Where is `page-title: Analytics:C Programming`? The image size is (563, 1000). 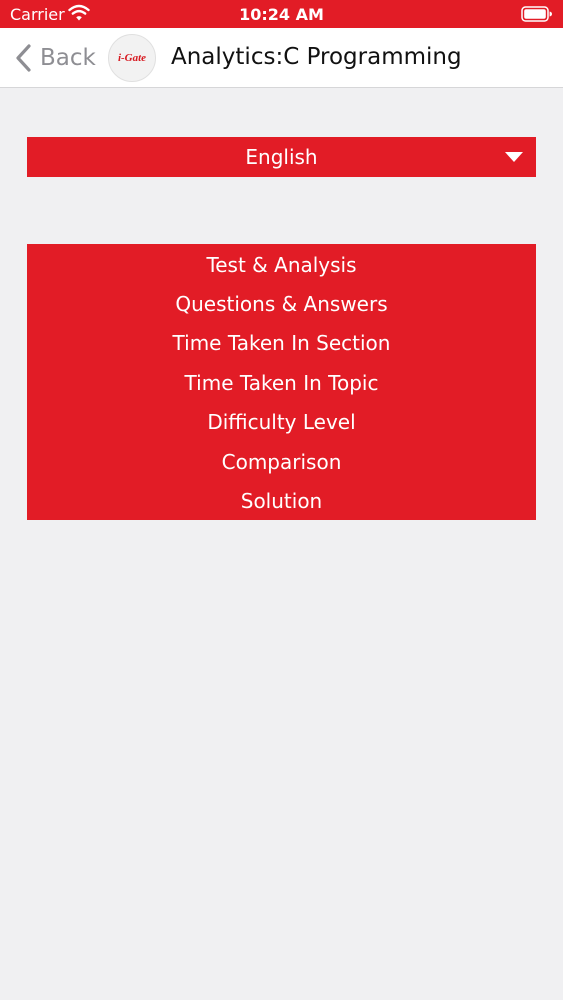
page-title: Analytics:C Programming is located at coordinates (316, 57).